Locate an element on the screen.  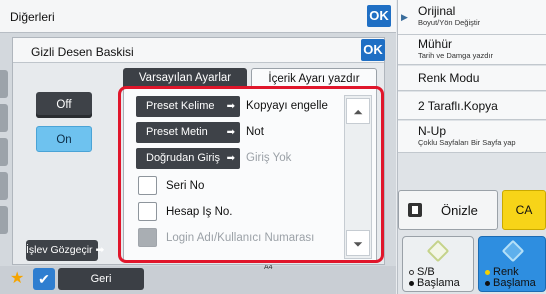
function-review-button: İşlev Gözgeçir ➡ is located at coordinates (65, 250).